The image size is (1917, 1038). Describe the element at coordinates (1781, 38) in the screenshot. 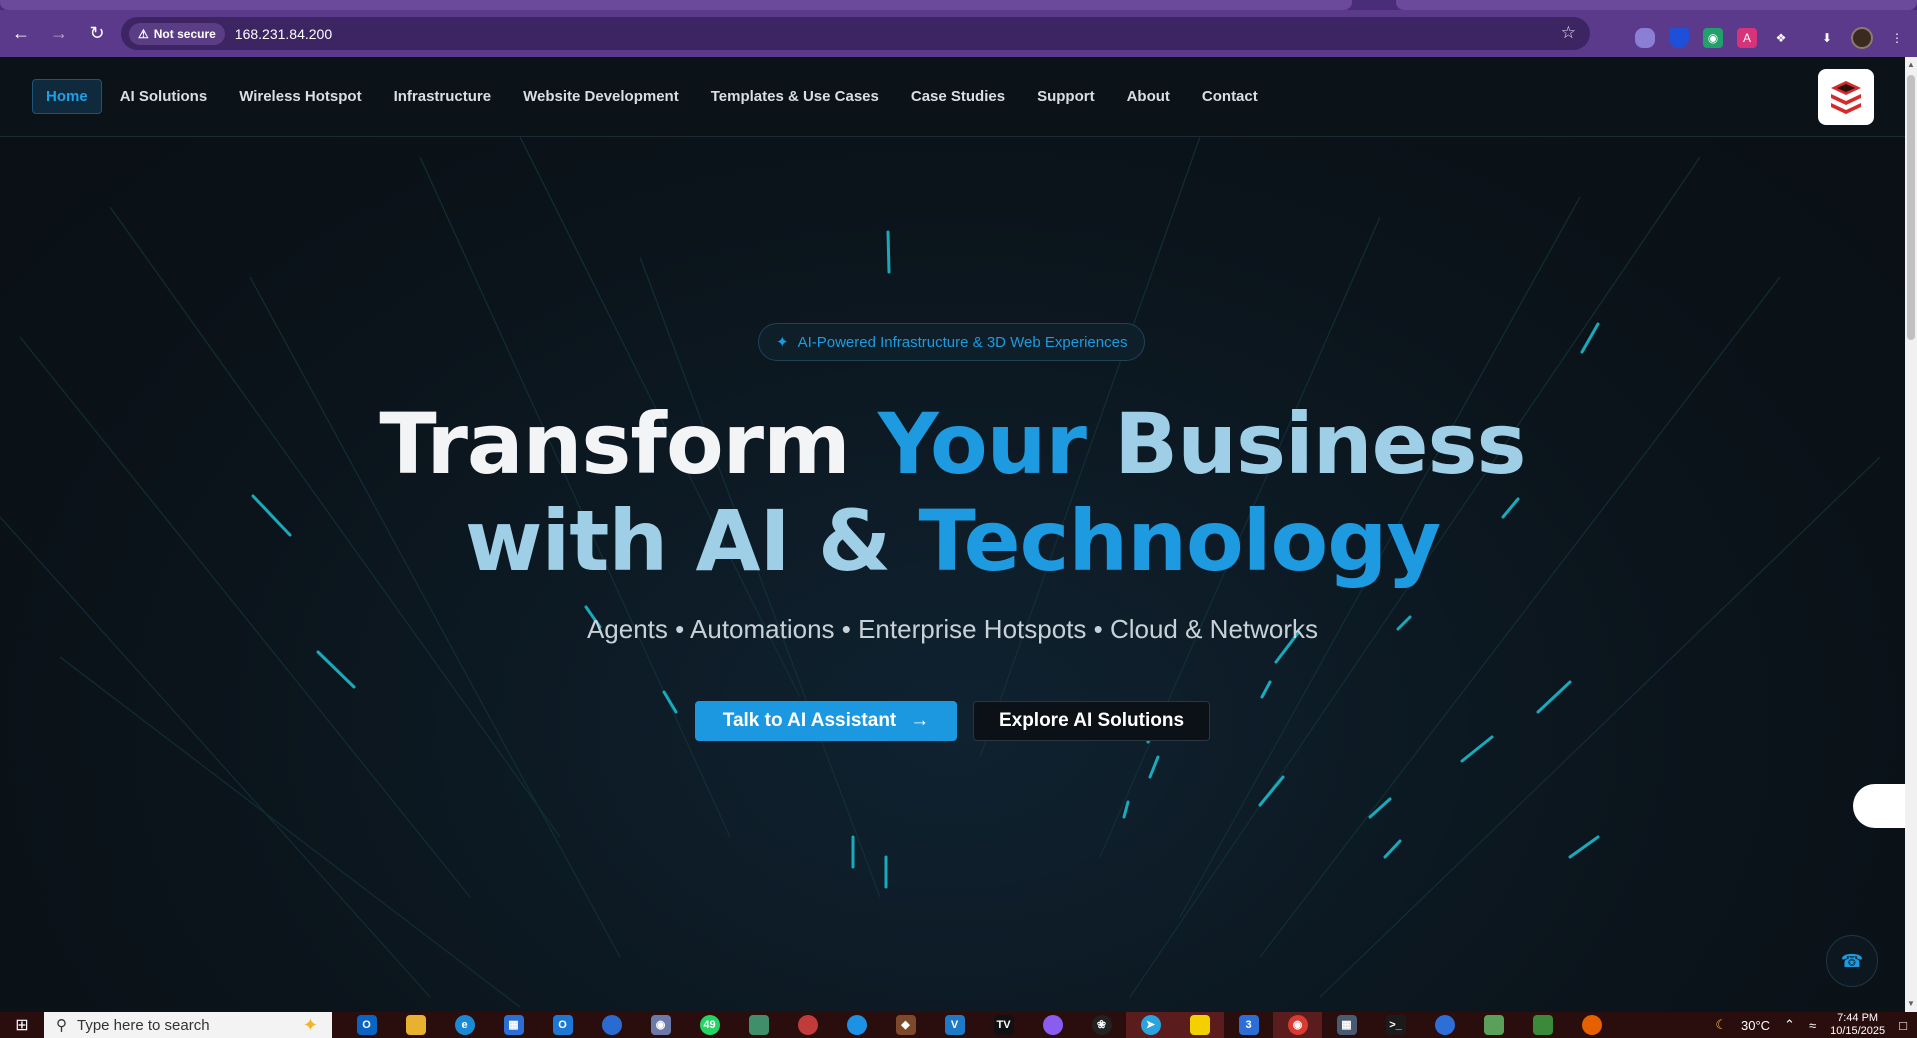

I see `extensions-icon: ❖` at that location.